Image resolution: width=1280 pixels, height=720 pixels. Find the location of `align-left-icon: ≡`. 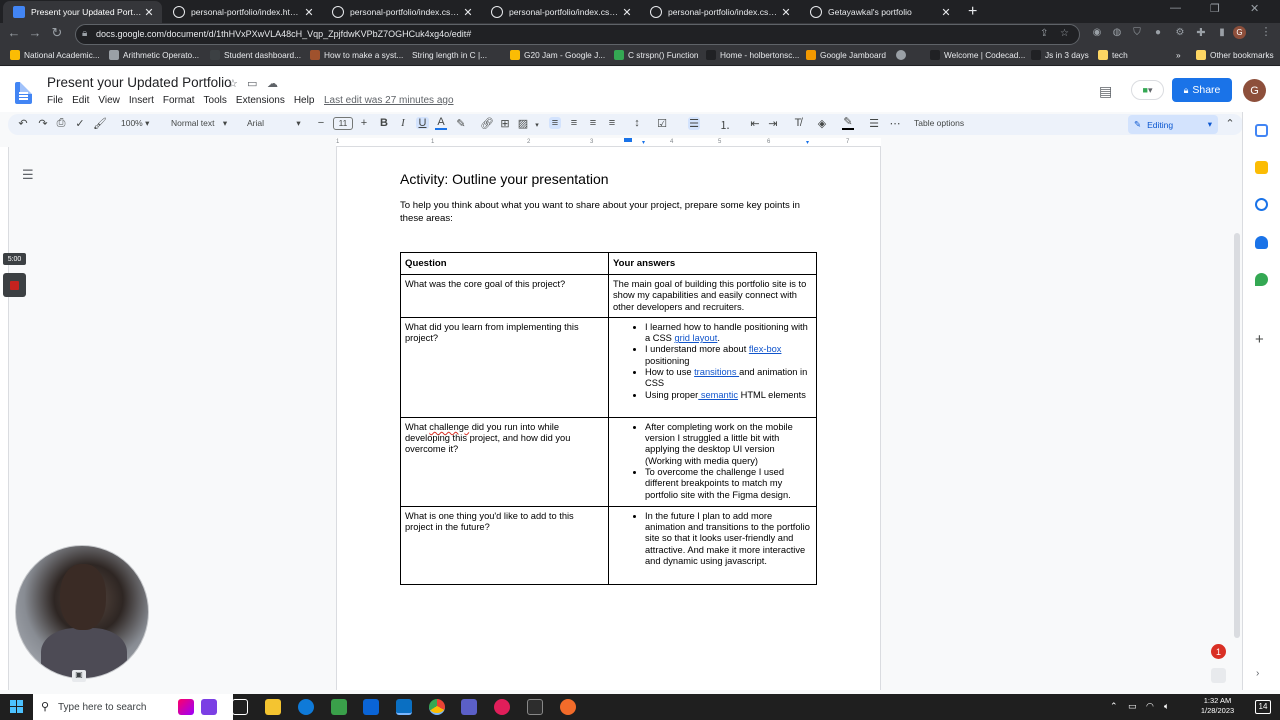

align-left-icon: ≡ is located at coordinates (555, 123).